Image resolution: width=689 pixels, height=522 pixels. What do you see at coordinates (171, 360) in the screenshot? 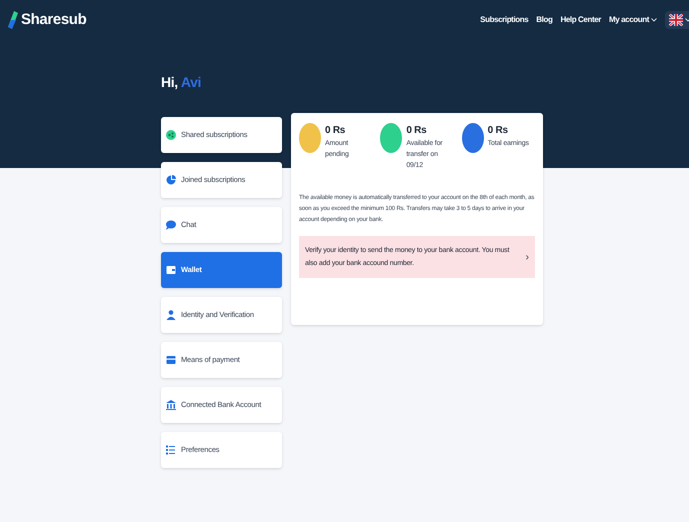
I see `card-icon` at bounding box center [171, 360].